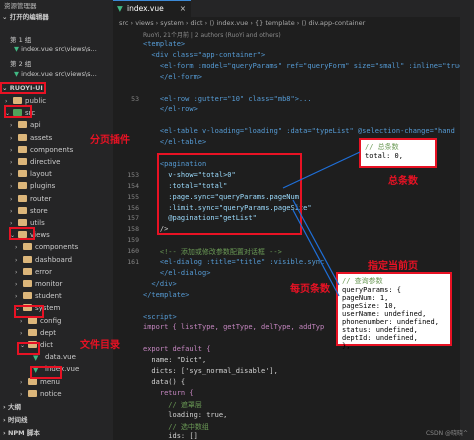 The height and width of the screenshot is (440, 474). Describe the element at coordinates (46, 345) in the screenshot. I see `tree-item-label: dict` at that location.